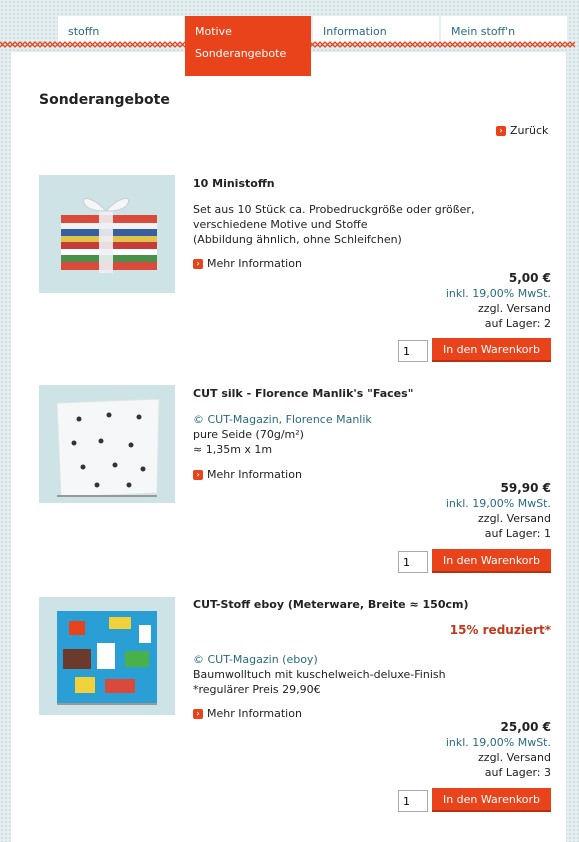  I want to click on tab-label: Motive, so click(213, 31).